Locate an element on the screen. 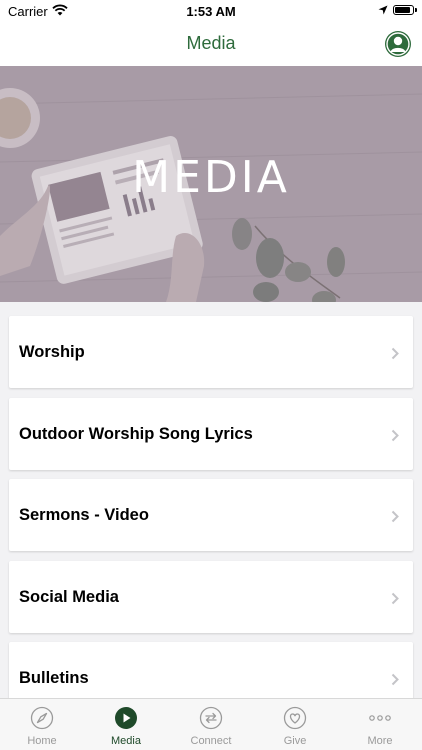 This screenshot has height=750, width=422. tab-give: Give is located at coordinates (295, 724).